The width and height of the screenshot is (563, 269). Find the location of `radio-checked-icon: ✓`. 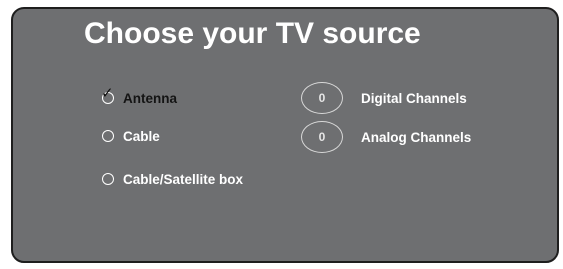

radio-checked-icon: ✓ is located at coordinates (108, 95).